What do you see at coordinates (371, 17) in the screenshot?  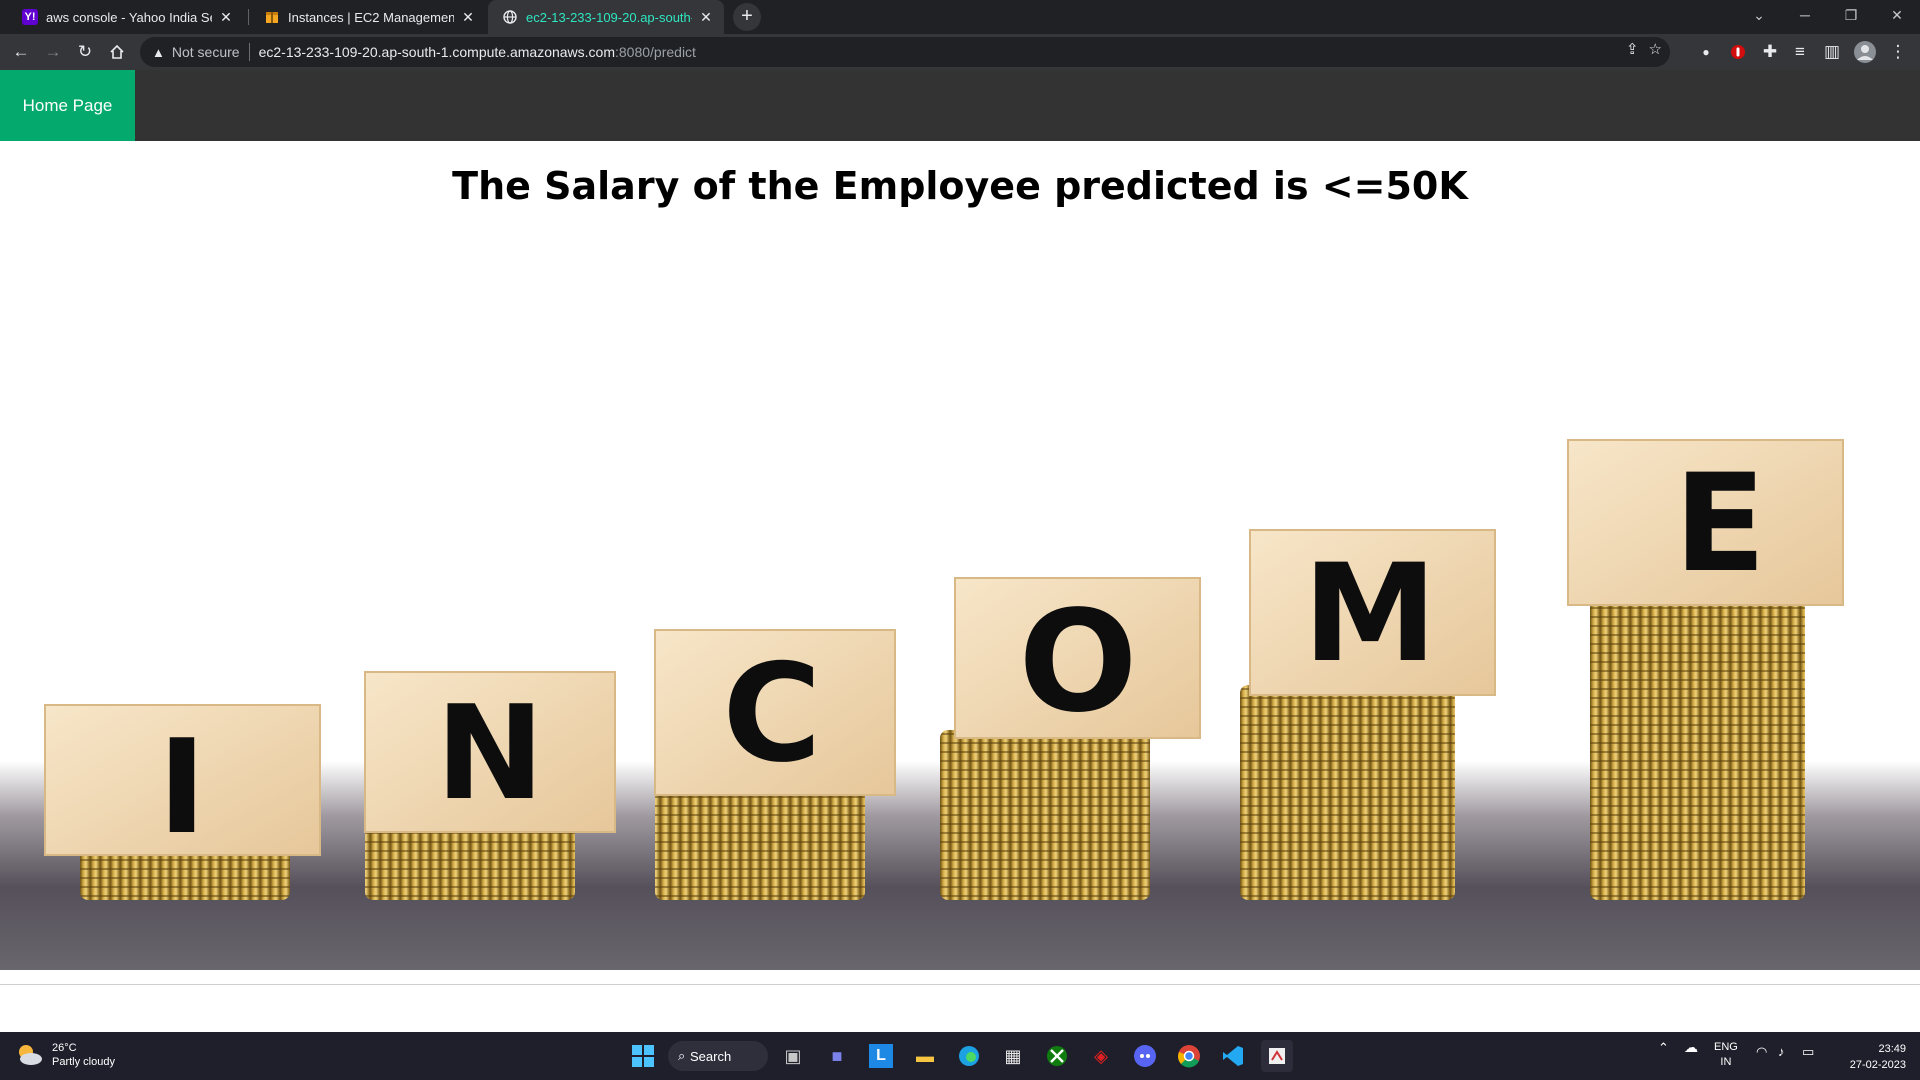 I see `tab-title: Instances | EC2 Management Console` at bounding box center [371, 17].